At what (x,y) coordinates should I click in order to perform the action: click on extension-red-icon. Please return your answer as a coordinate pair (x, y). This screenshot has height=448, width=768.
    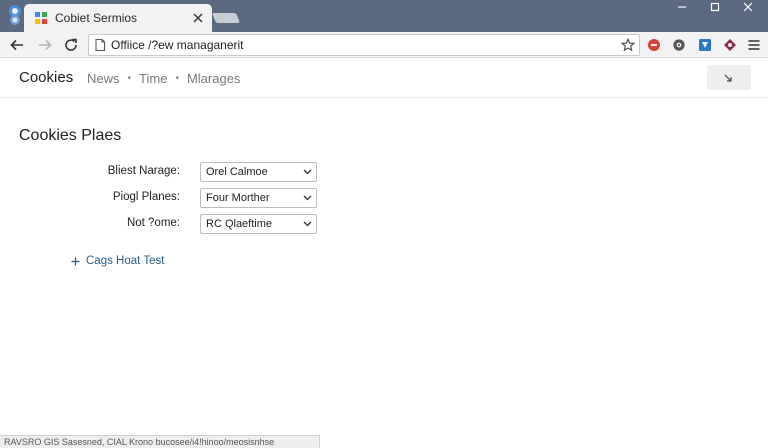
    Looking at the image, I should click on (654, 45).